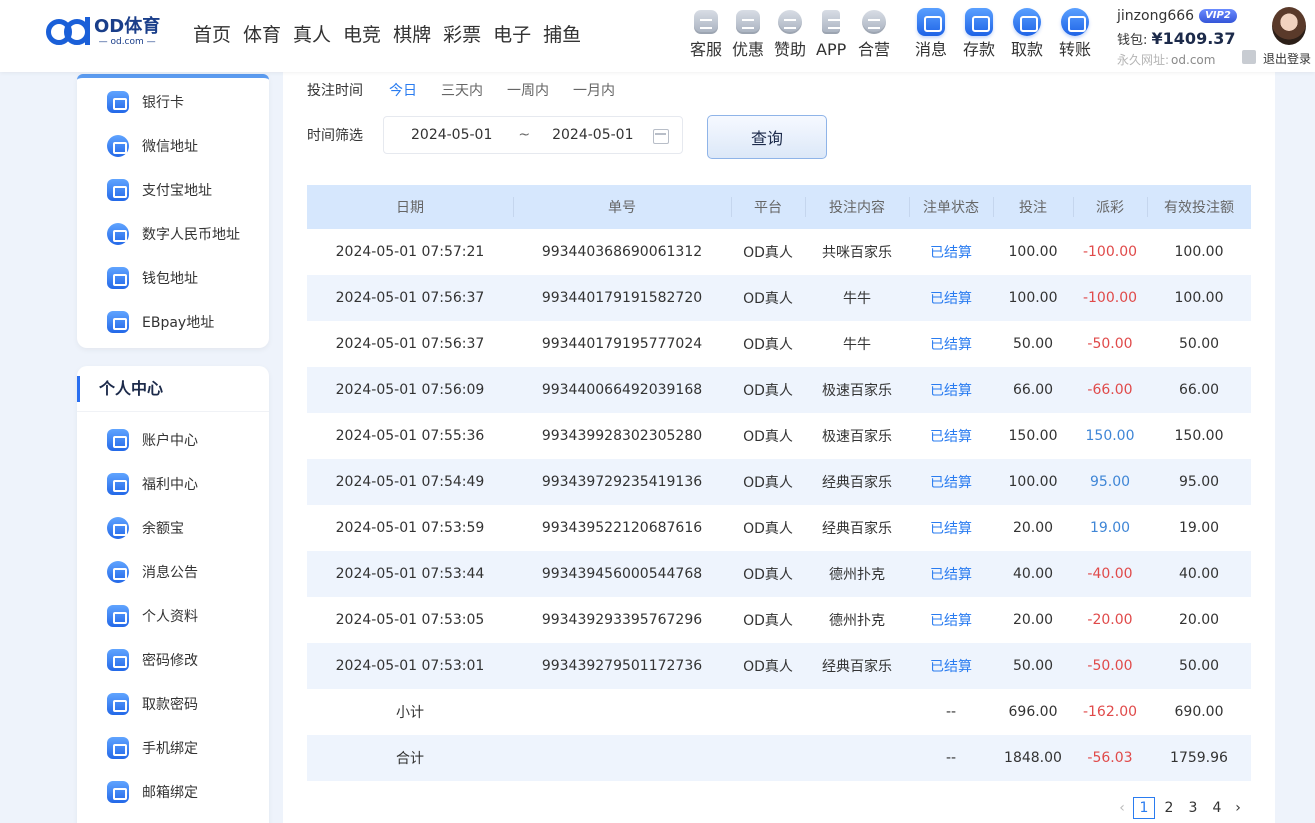 The width and height of the screenshot is (1315, 823). What do you see at coordinates (170, 441) in the screenshot?
I see `sidebar-item-label: 账户中心` at bounding box center [170, 441].